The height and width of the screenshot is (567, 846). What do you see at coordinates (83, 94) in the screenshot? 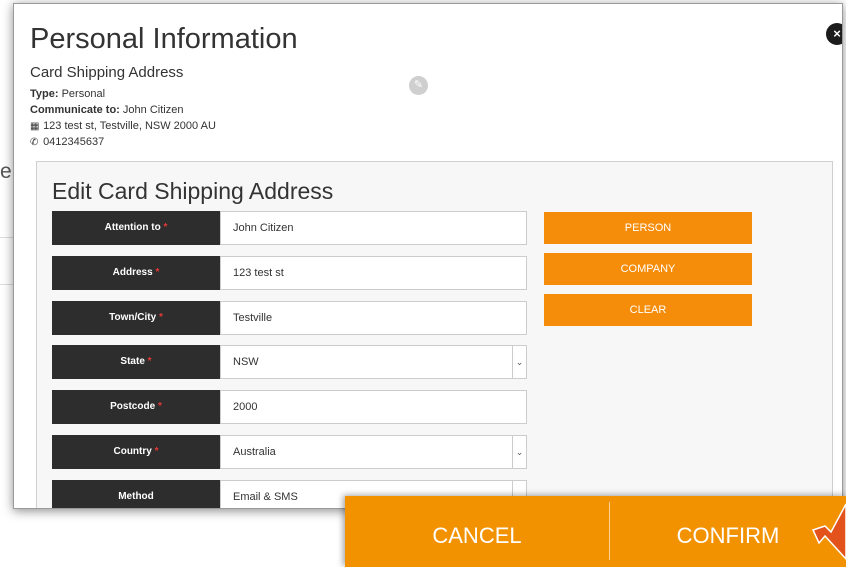
I see `type-value: Personal` at bounding box center [83, 94].